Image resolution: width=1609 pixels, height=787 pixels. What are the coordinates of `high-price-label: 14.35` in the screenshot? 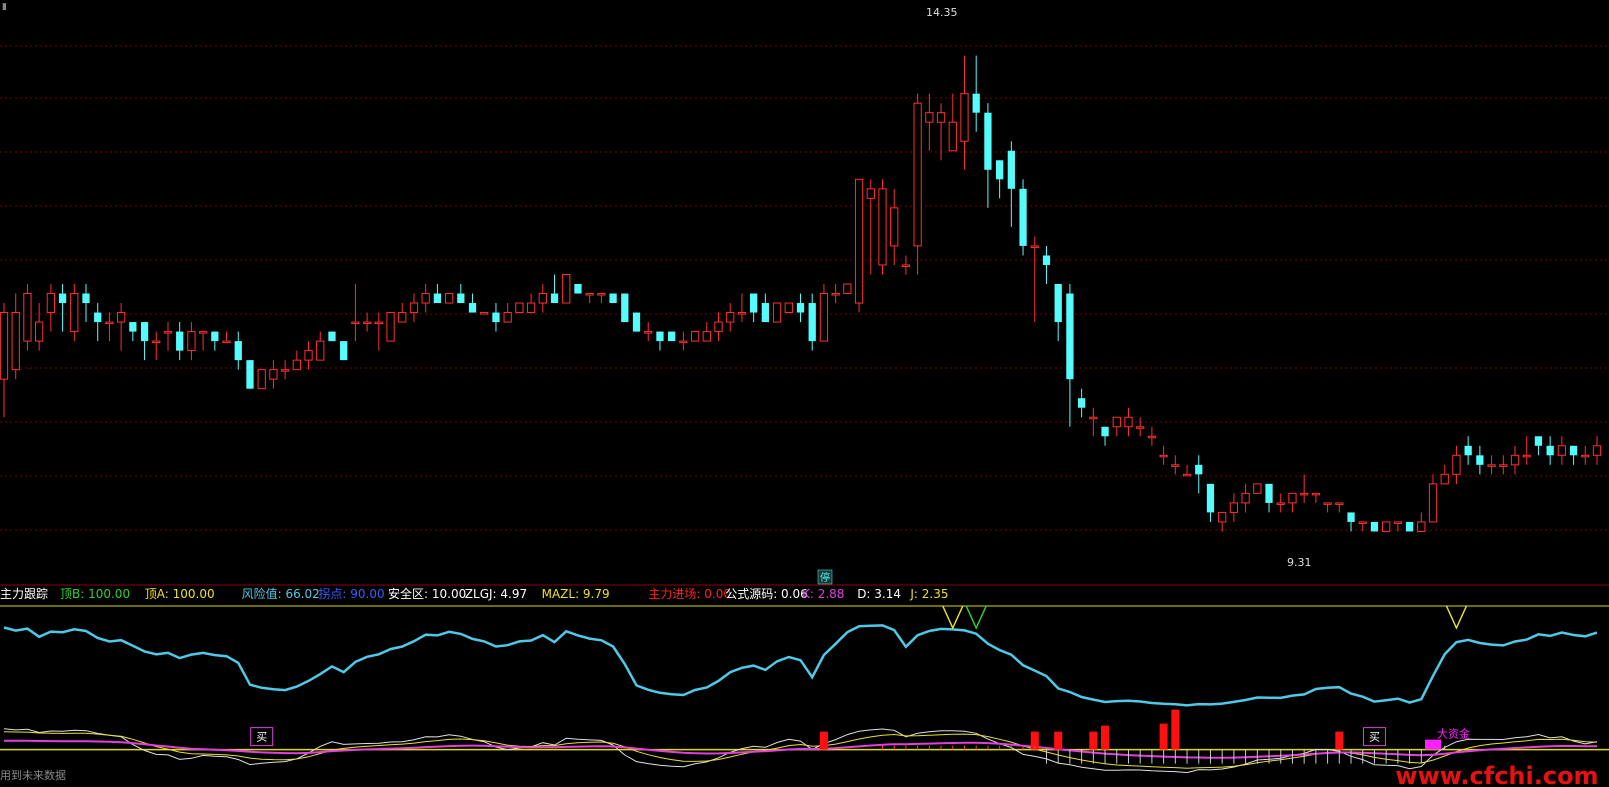 It's located at (942, 12).